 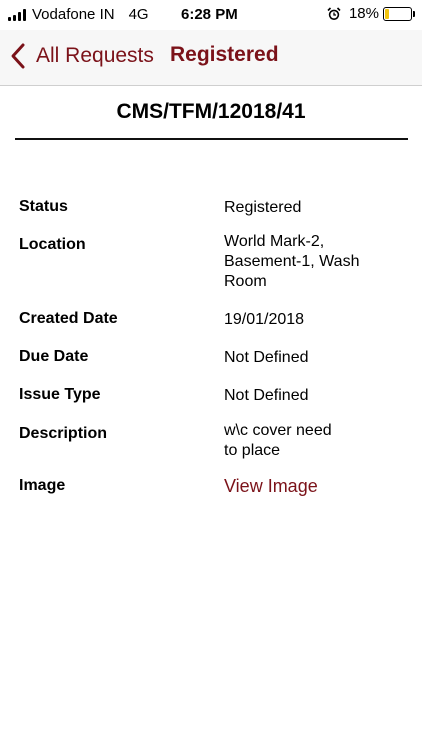 What do you see at coordinates (211, 111) in the screenshot?
I see `request-id: CMS/TFM/12018/41` at bounding box center [211, 111].